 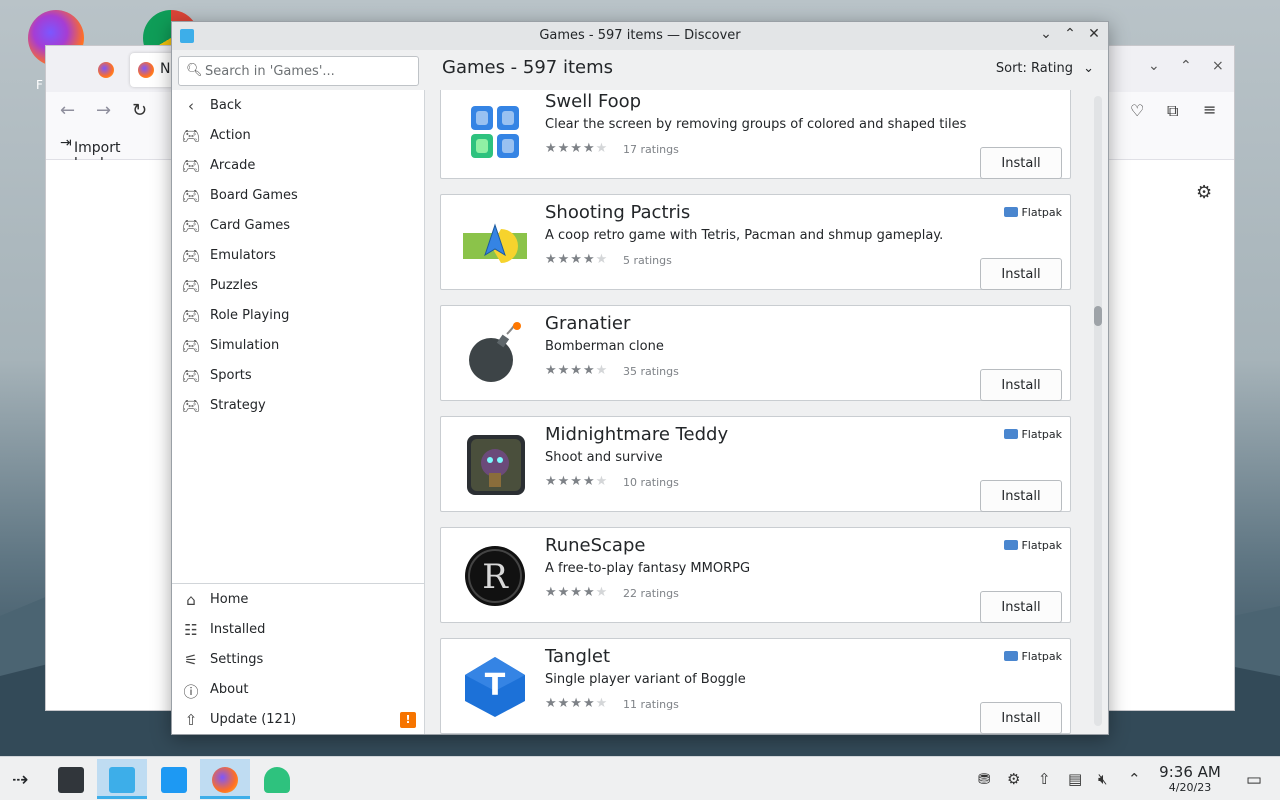 What do you see at coordinates (637, 434) in the screenshot?
I see `app-name: Midnightmare Teddy` at bounding box center [637, 434].